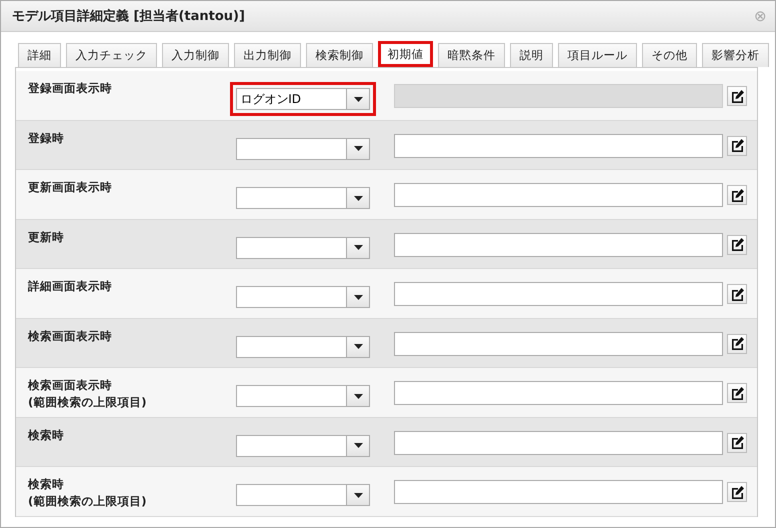 This screenshot has width=776, height=528. I want to click on tab: 影響分析, so click(735, 55).